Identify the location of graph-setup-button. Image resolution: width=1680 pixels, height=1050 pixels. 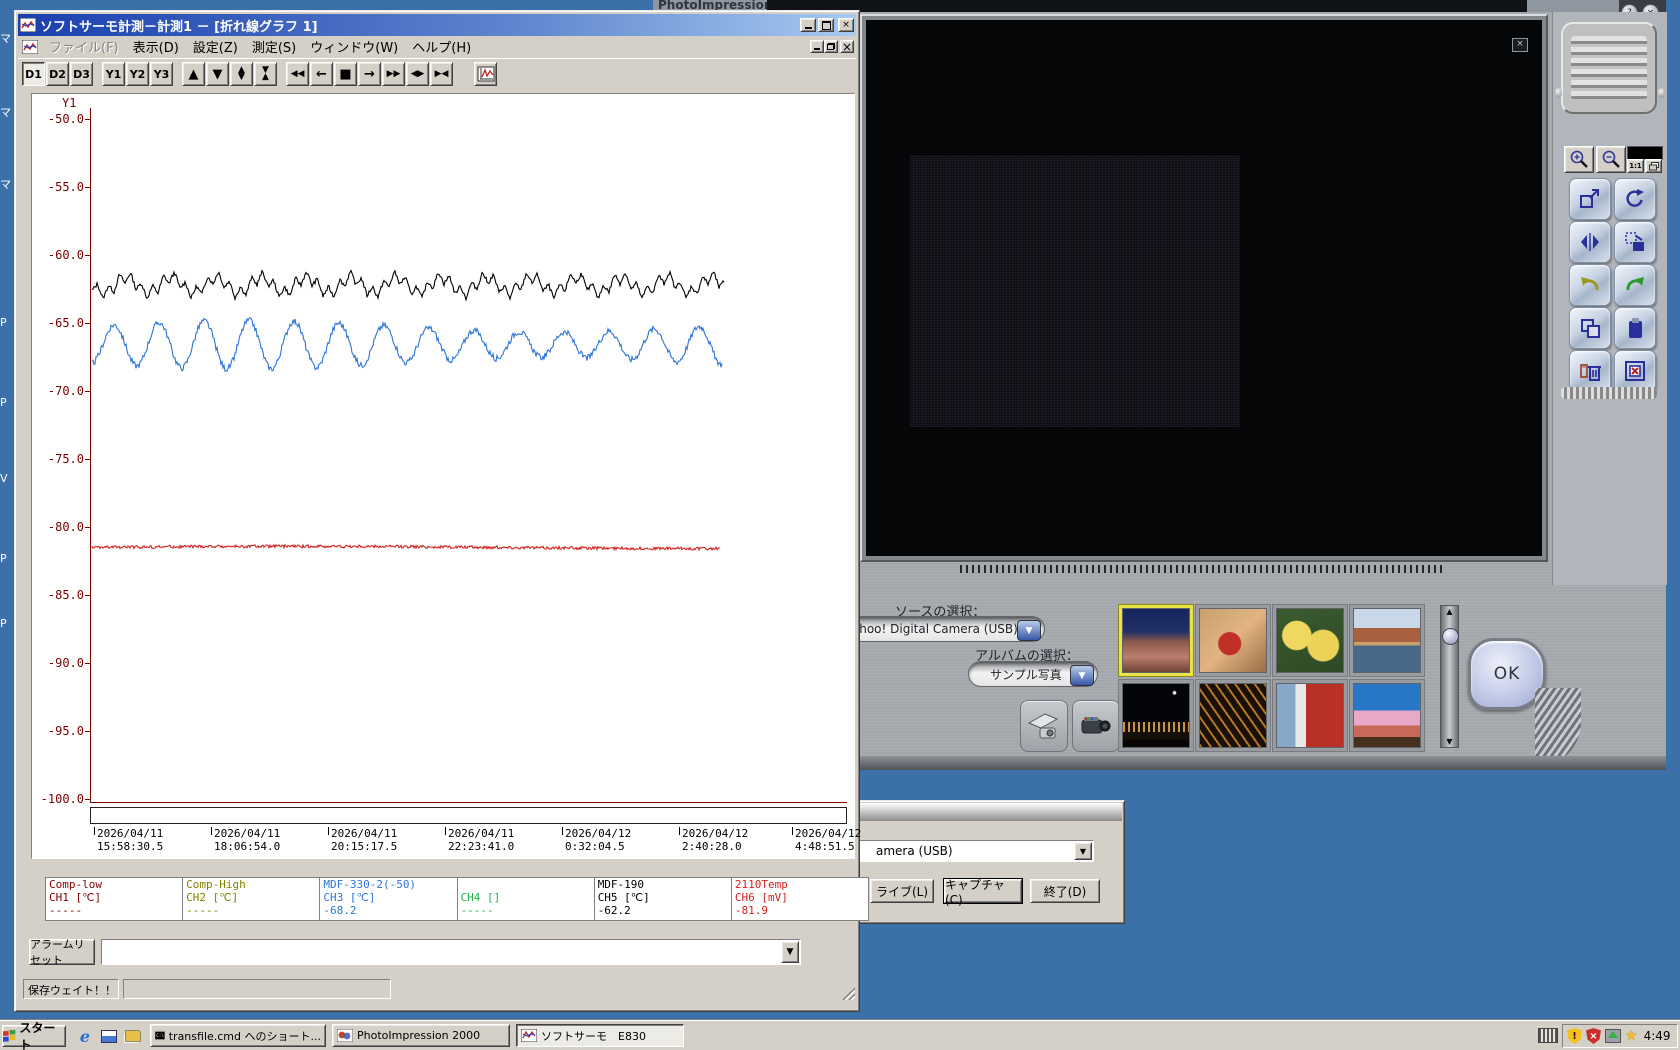
(485, 74).